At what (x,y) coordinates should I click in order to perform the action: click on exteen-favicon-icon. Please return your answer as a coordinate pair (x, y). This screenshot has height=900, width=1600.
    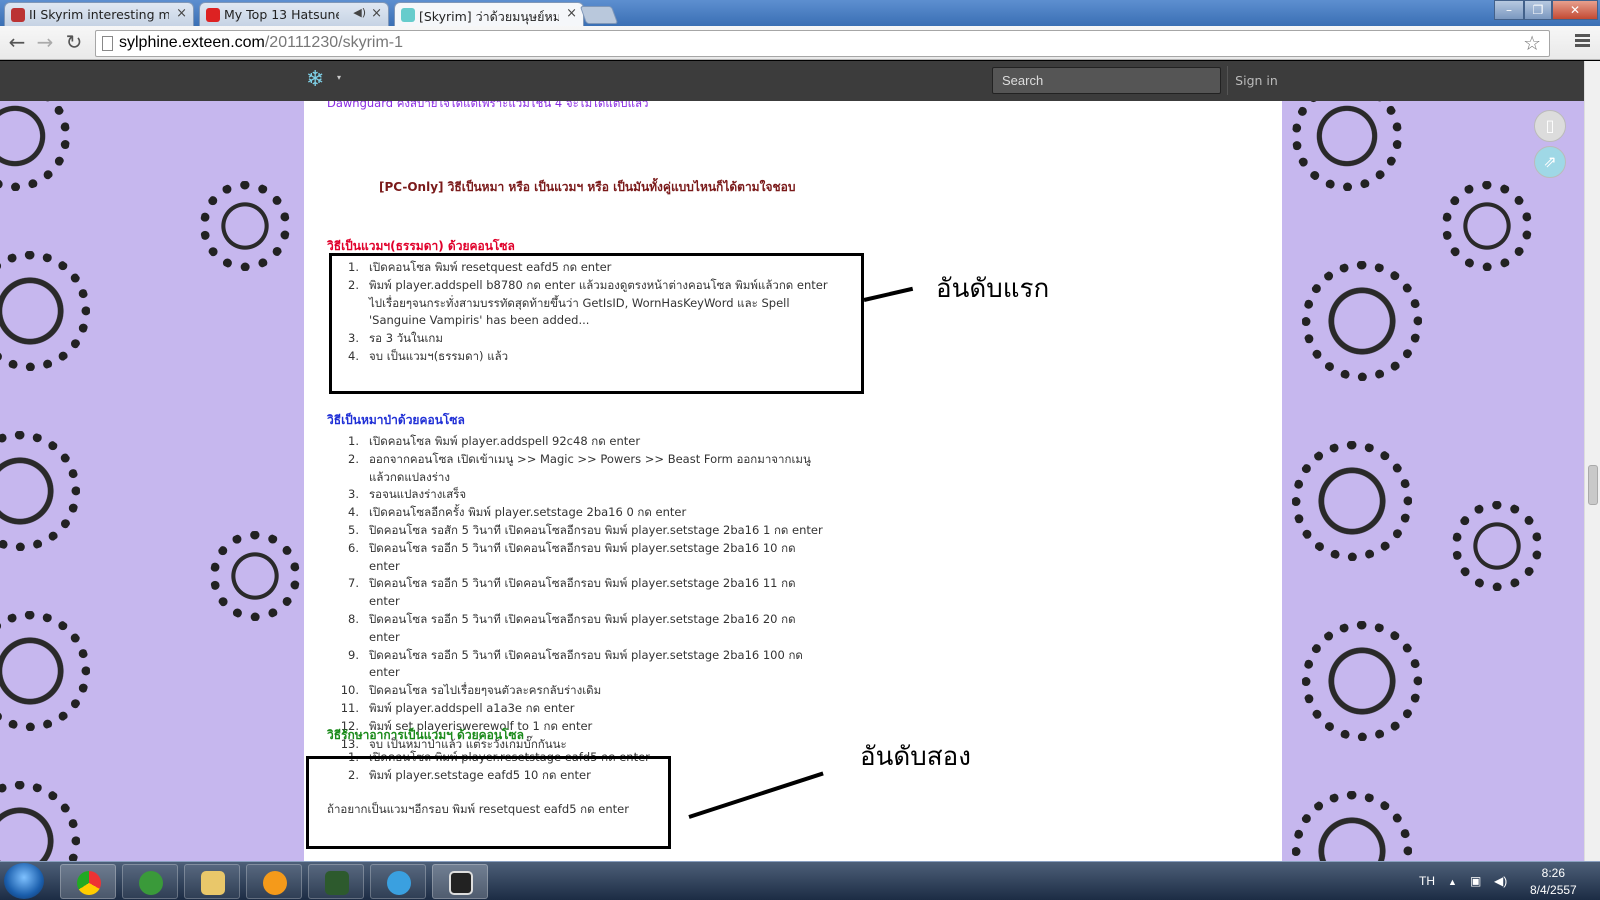
    Looking at the image, I should click on (408, 15).